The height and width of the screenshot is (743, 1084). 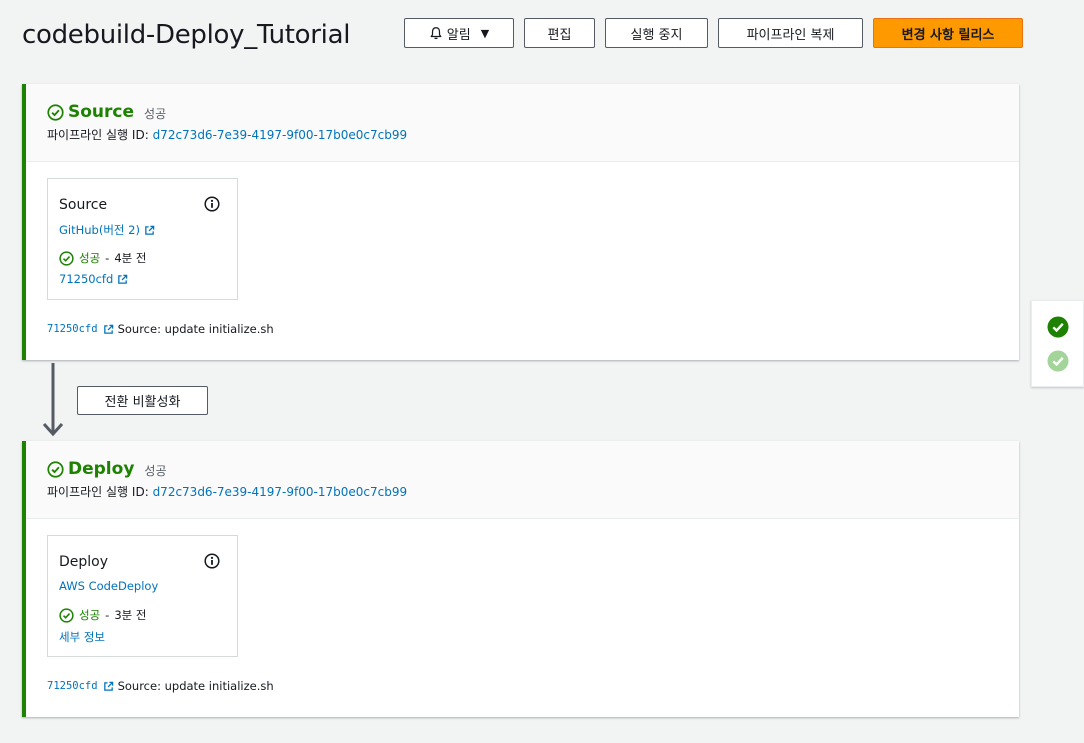 I want to click on action-time: 4분 전, so click(x=130, y=258).